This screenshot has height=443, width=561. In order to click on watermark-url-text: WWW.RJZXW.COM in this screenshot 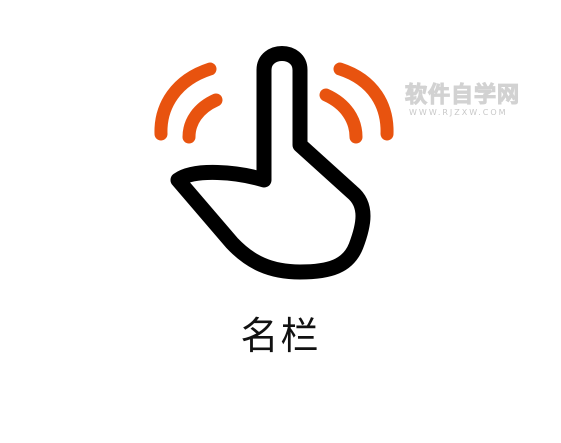, I will do `click(458, 112)`.